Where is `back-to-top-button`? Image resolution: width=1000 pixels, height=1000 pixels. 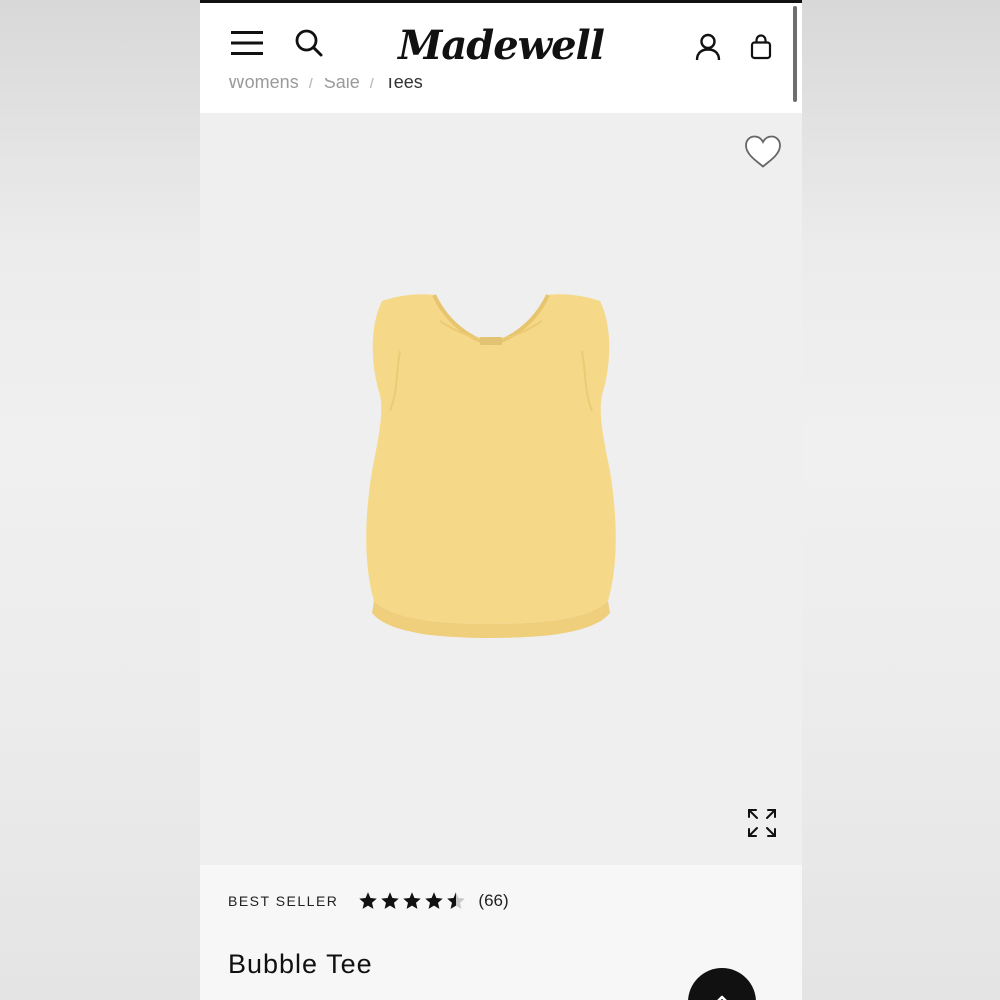 back-to-top-button is located at coordinates (722, 984).